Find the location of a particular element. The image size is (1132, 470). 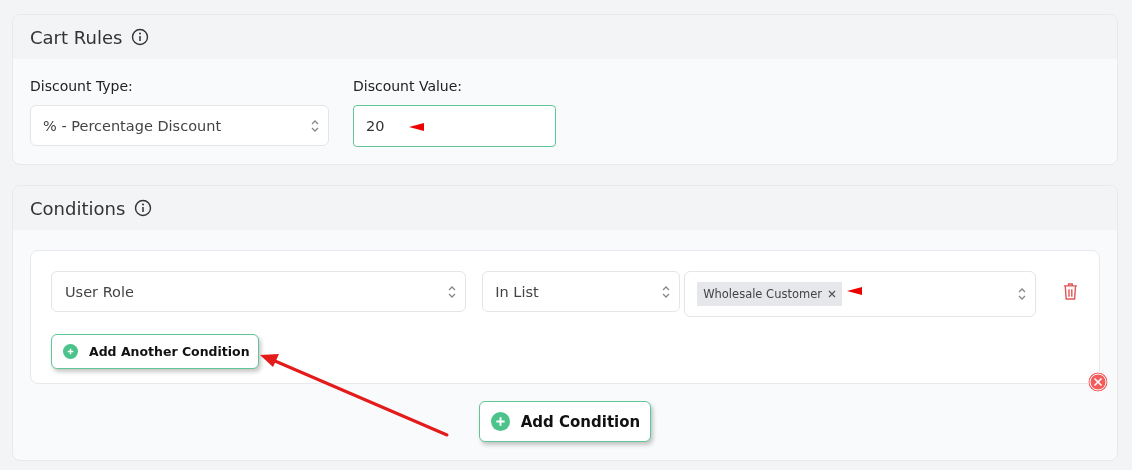

section-title: Cart Rules is located at coordinates (76, 37).